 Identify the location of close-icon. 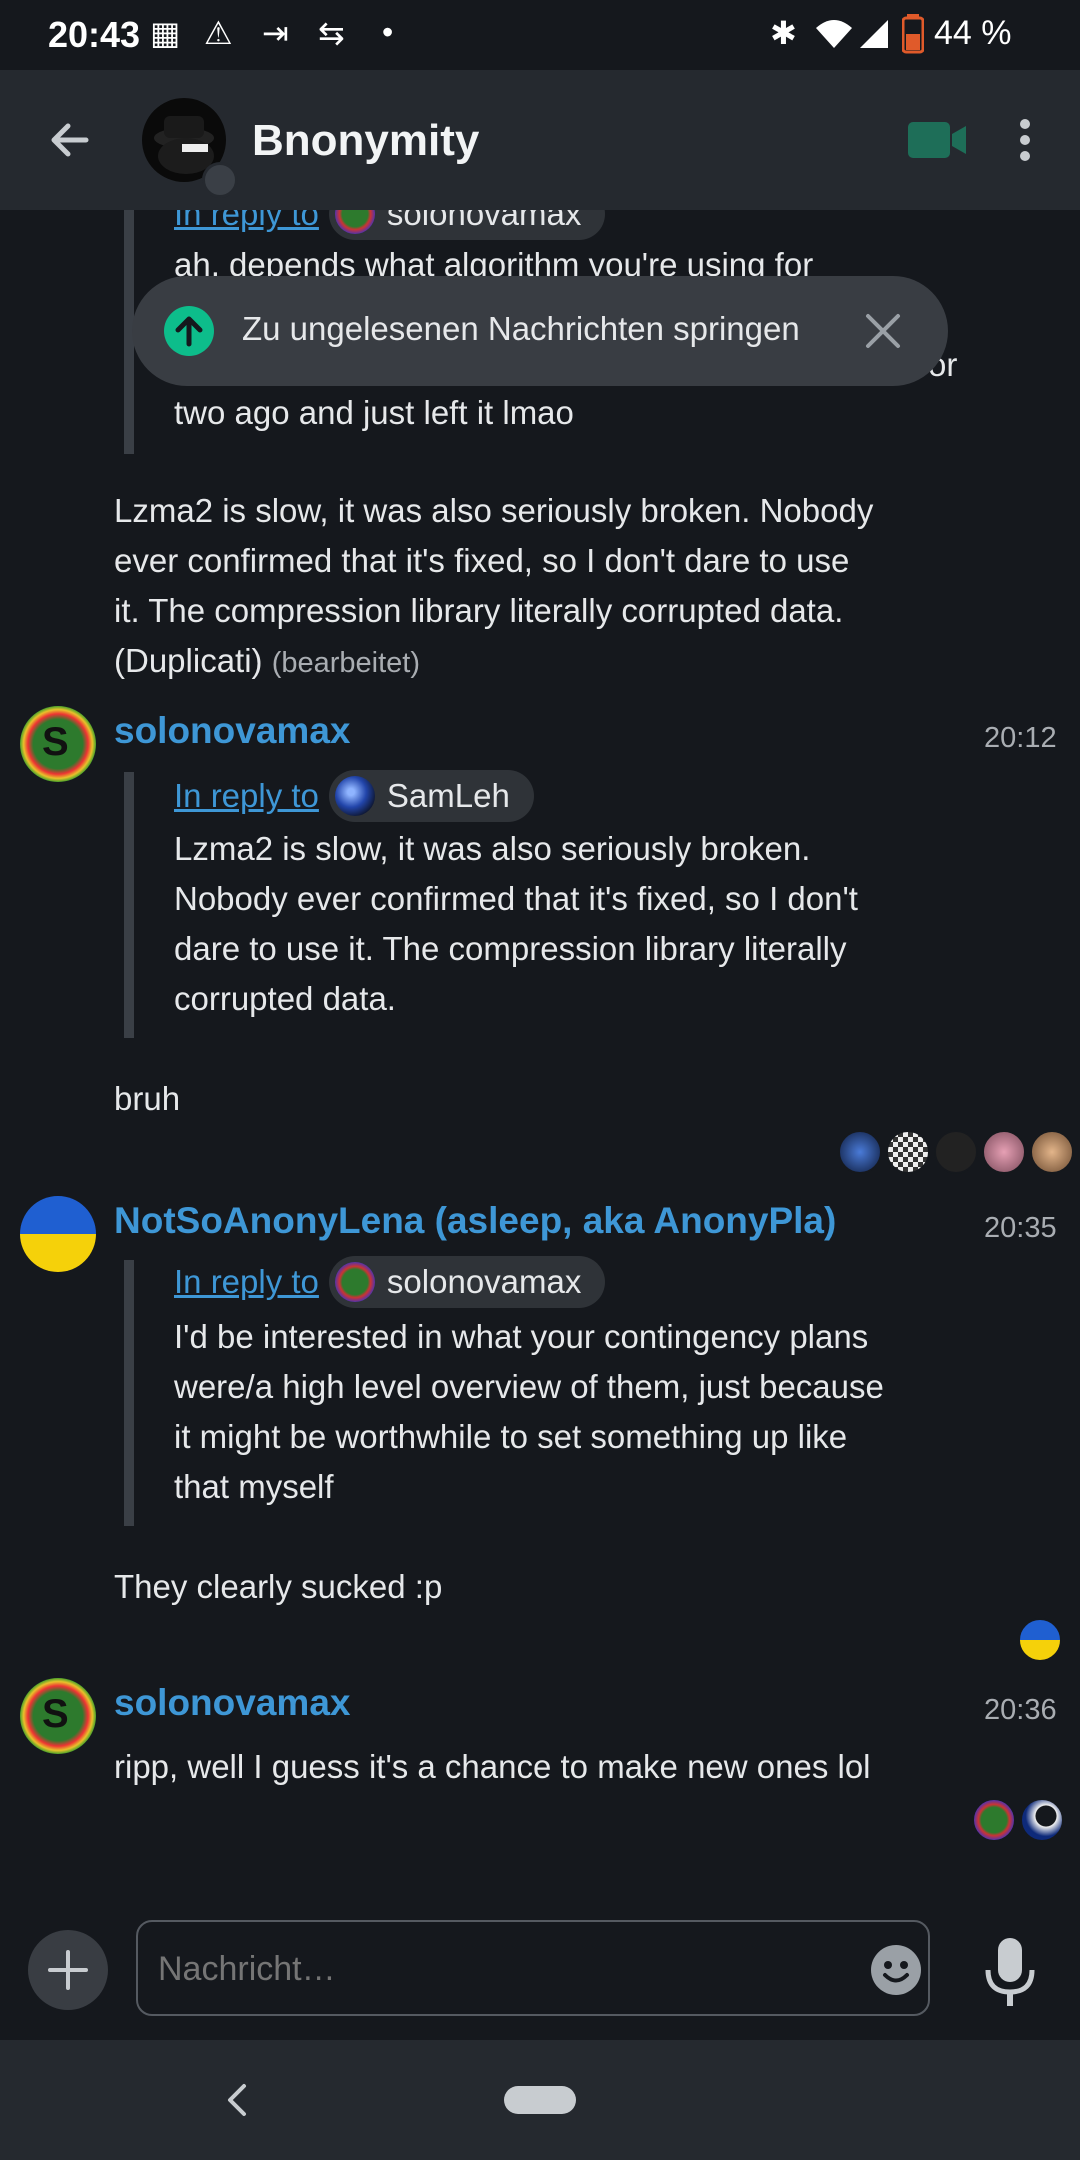
(883, 331).